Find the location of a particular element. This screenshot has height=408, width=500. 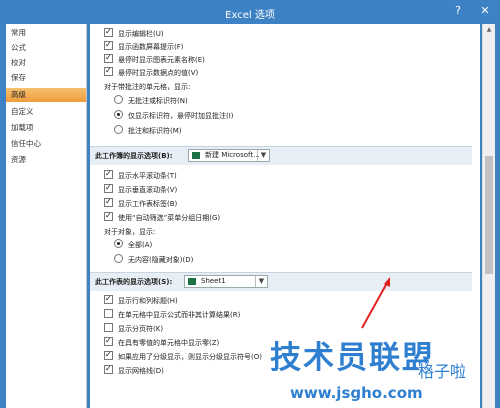

watermark-side: 格子啦 is located at coordinates (442, 371).